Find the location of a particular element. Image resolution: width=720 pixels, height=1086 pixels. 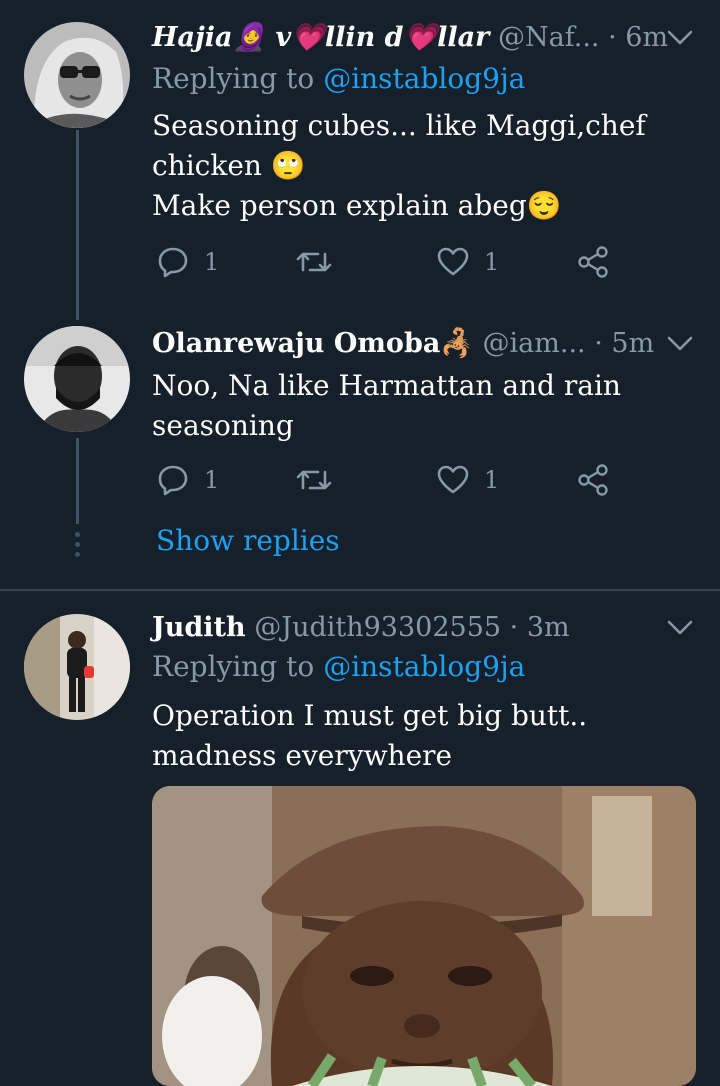

timestamp: 5m is located at coordinates (632, 343).